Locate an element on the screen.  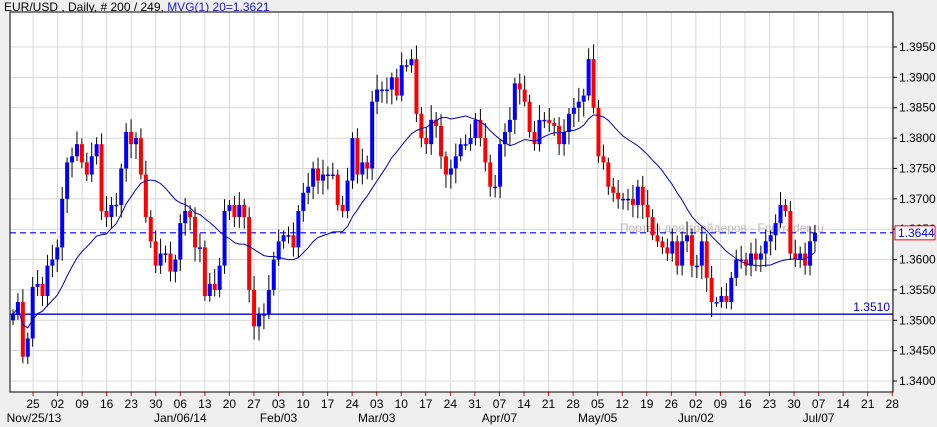
x-month-label: May/05 is located at coordinates (598, 418).